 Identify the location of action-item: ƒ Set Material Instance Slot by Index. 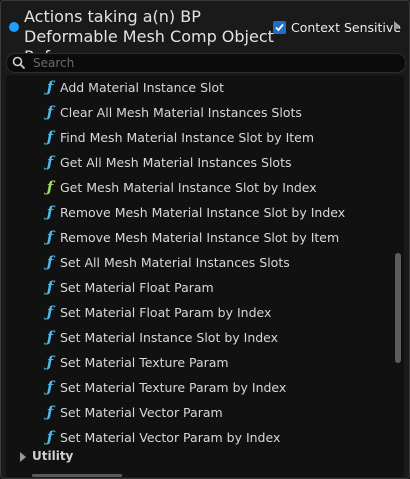
(199, 337).